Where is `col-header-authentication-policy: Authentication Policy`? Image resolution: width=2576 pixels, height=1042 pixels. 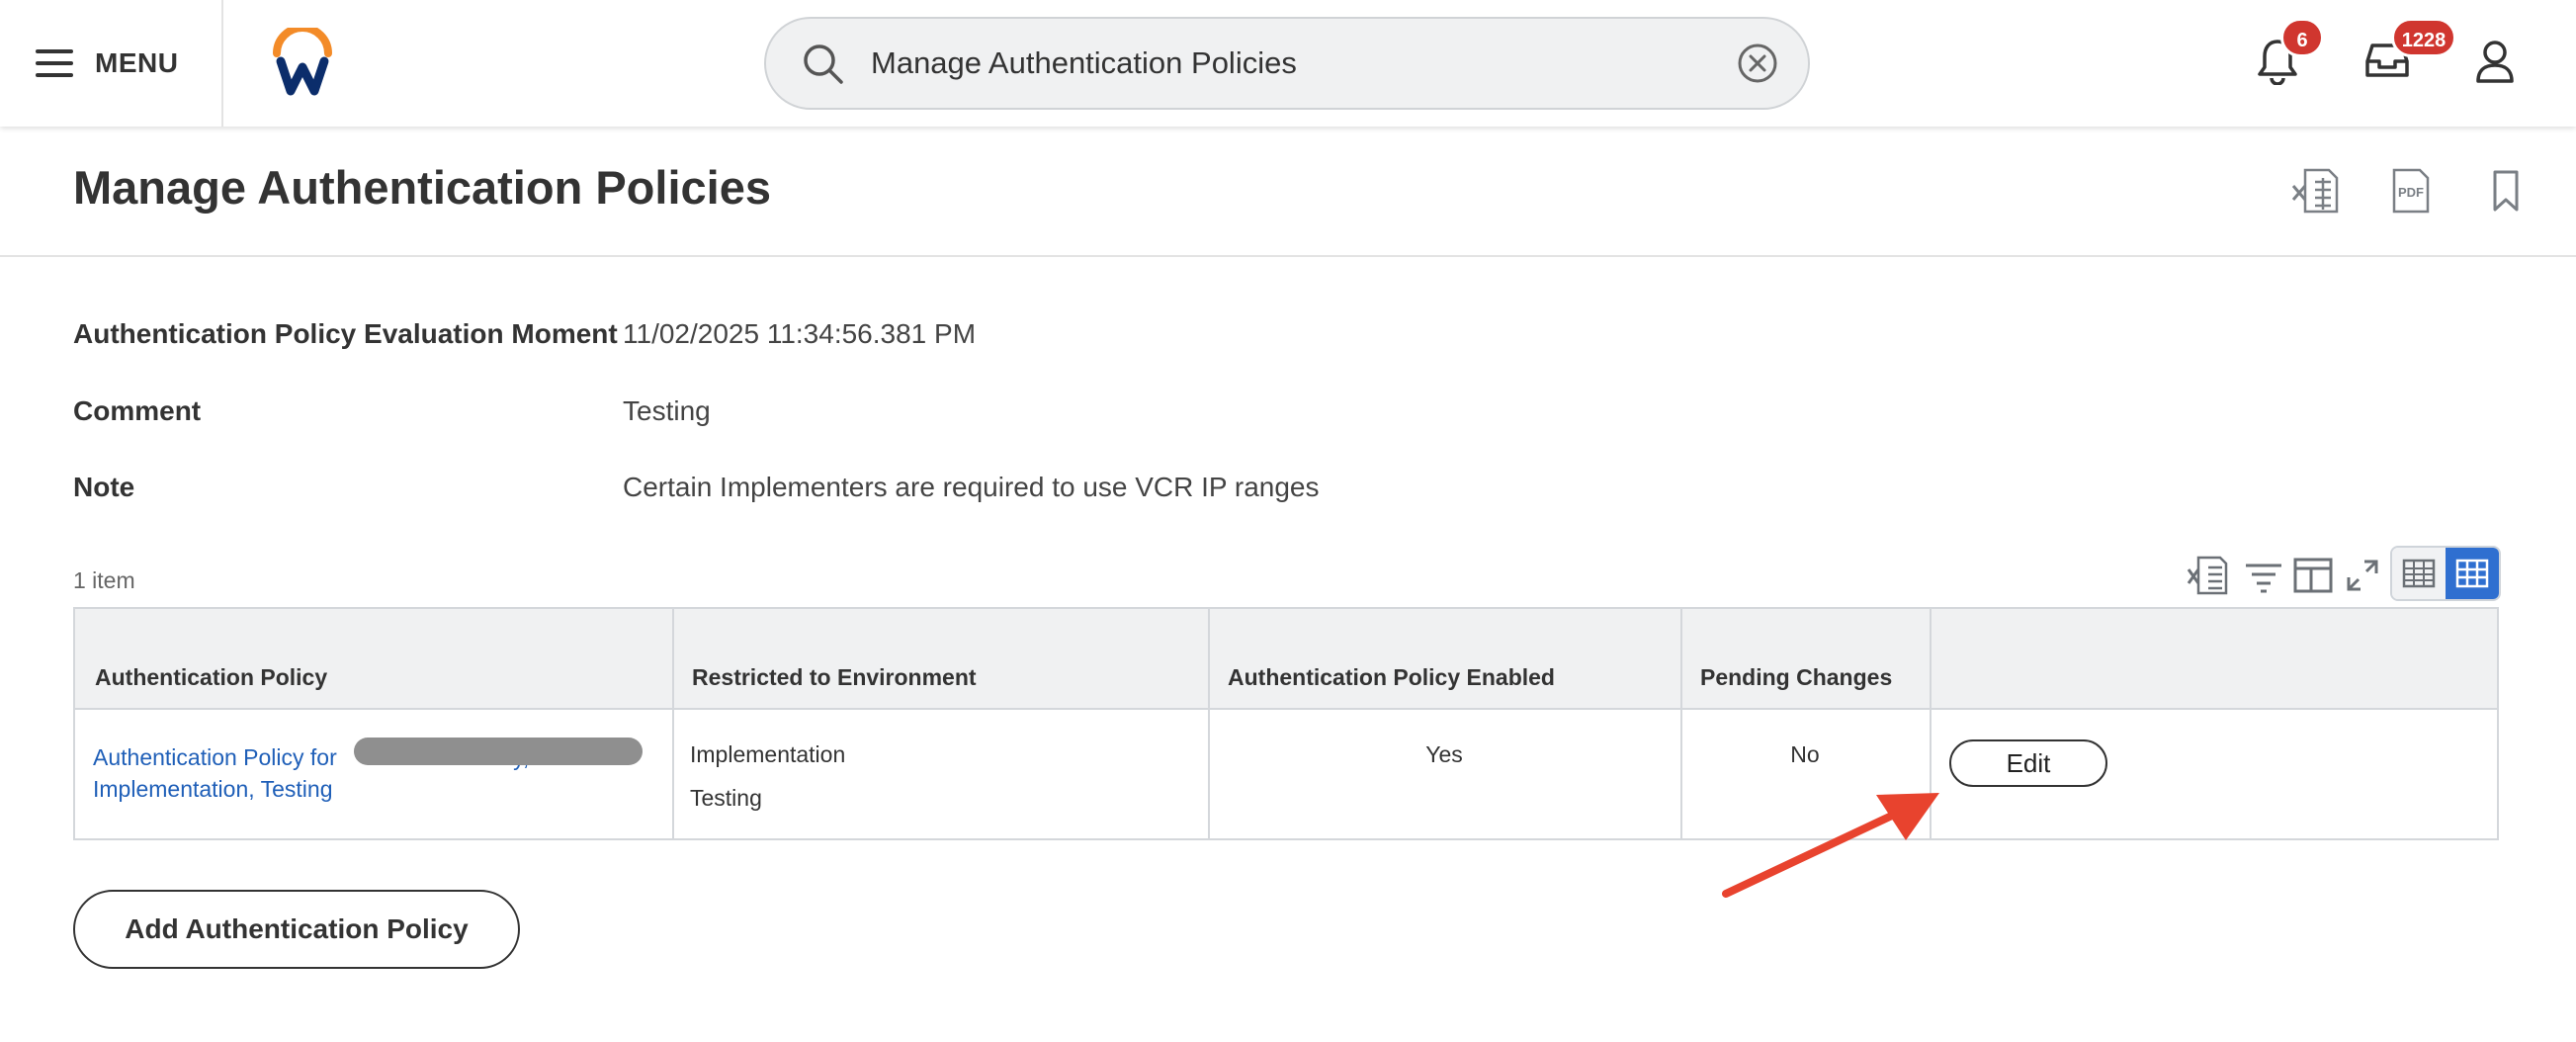
col-header-authentication-policy: Authentication Policy is located at coordinates (211, 677).